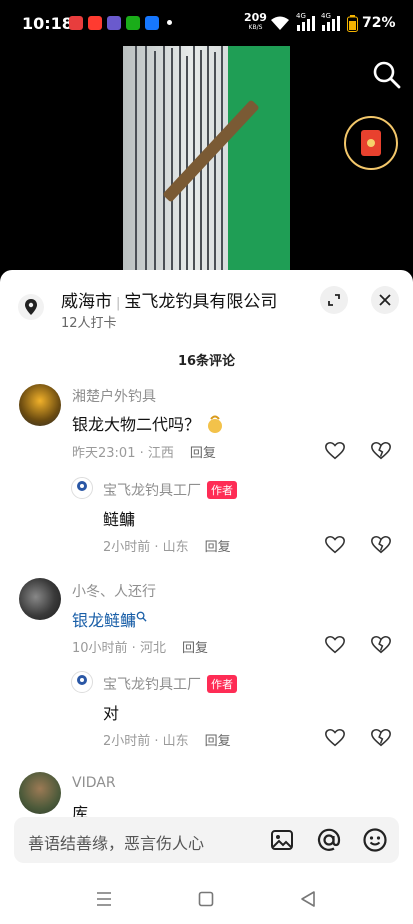 Image resolution: width=413 pixels, height=924 pixels. Describe the element at coordinates (329, 840) in the screenshot. I see `mention-icon` at that location.